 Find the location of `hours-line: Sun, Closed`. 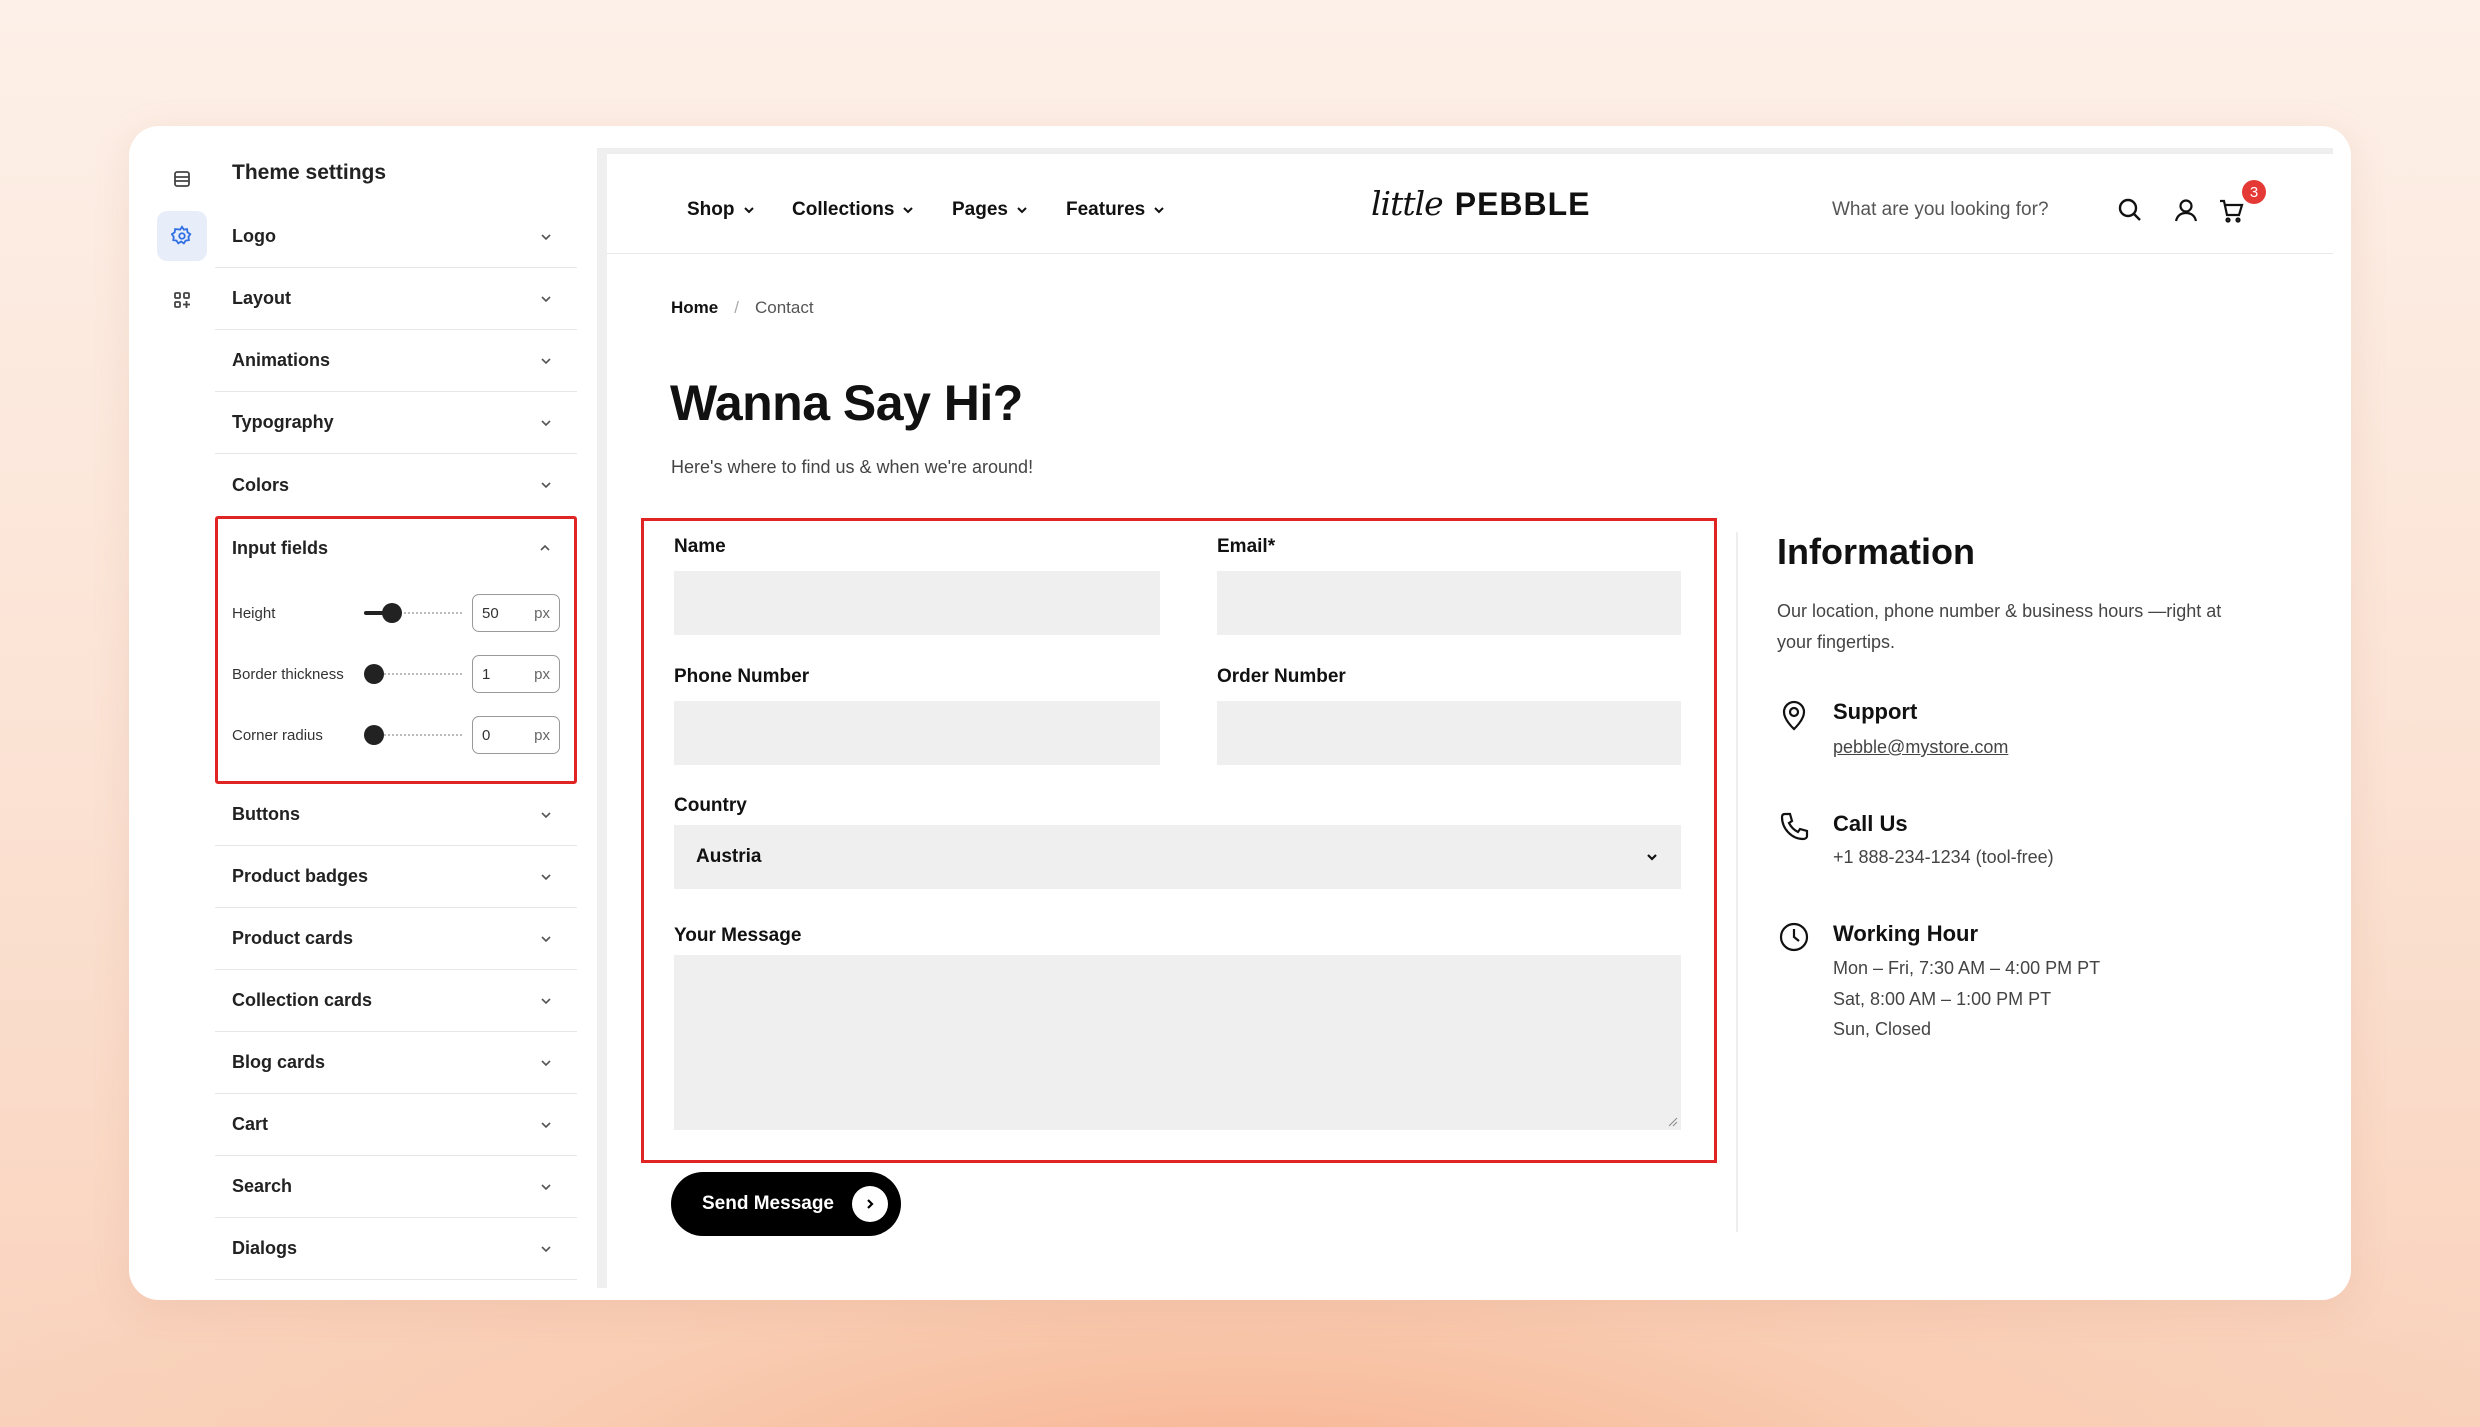

hours-line: Sun, Closed is located at coordinates (1882, 1029).